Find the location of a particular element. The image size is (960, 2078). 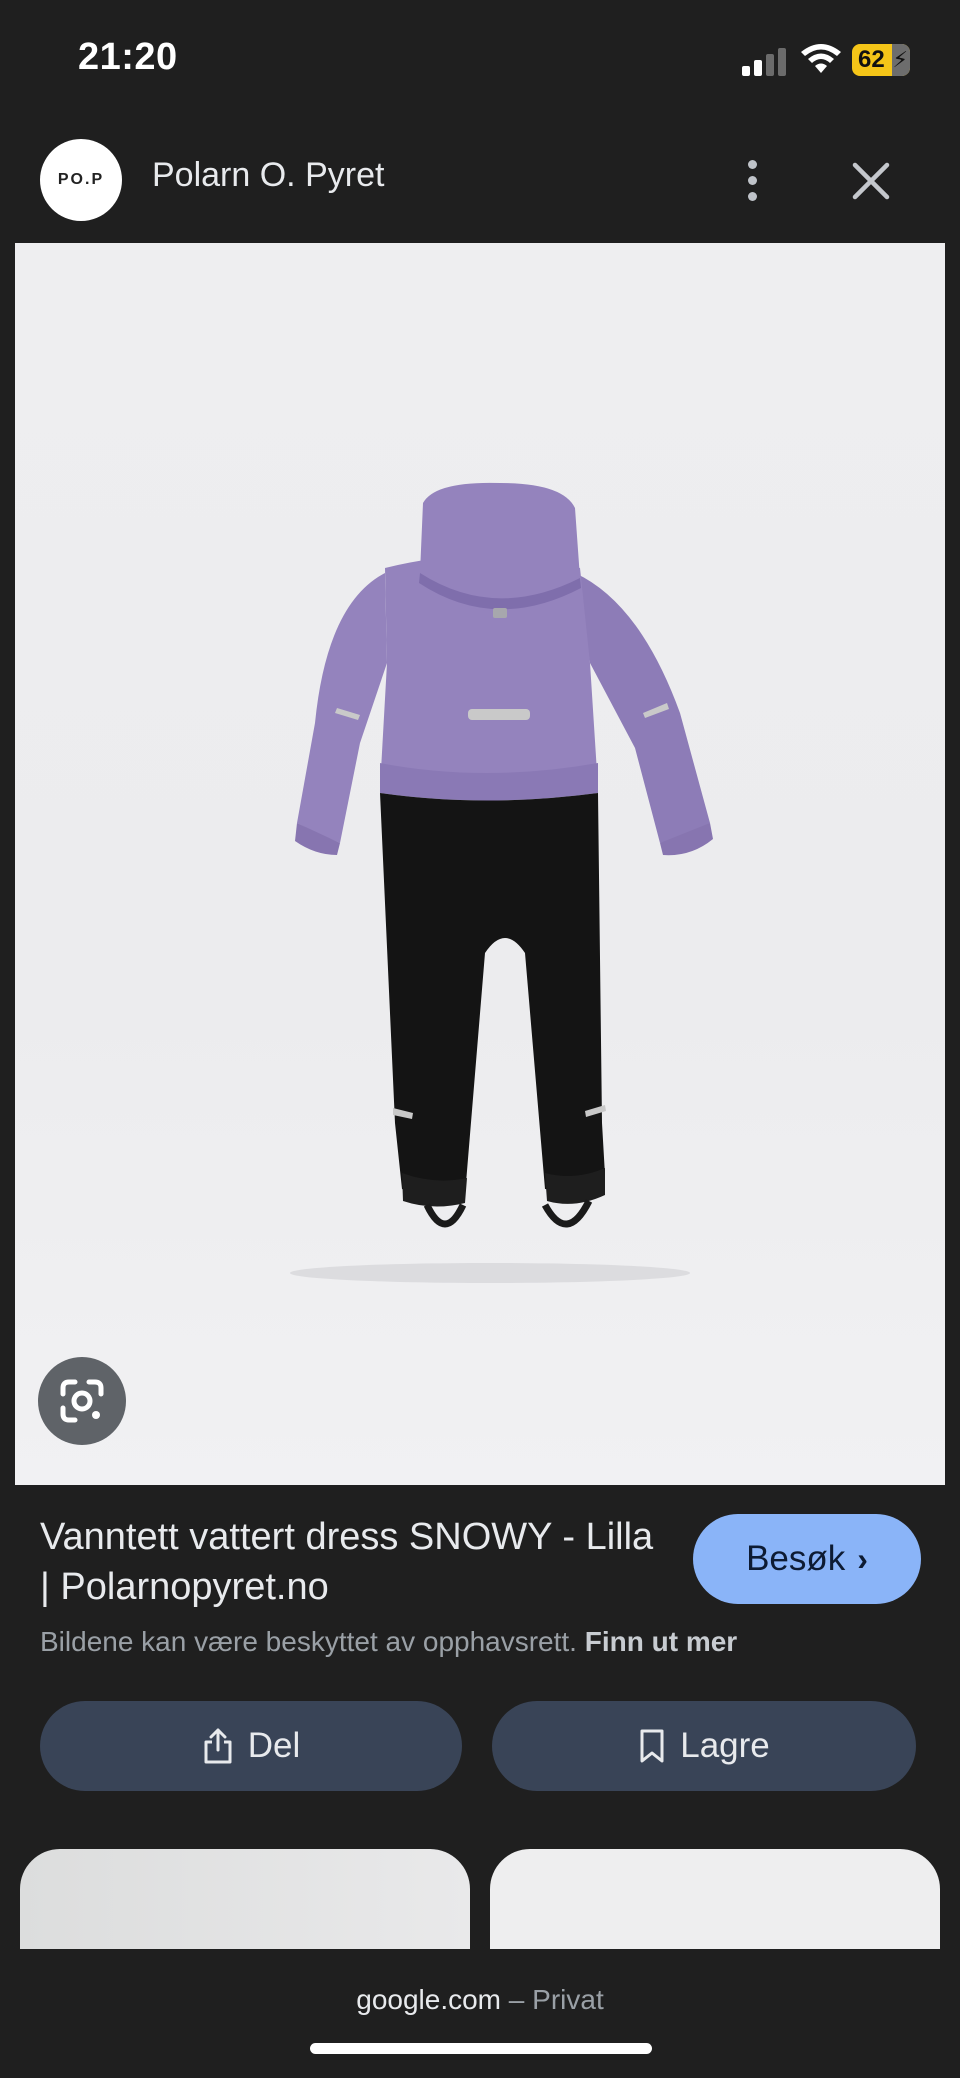

battery-icon: 62 ⚡ is located at coordinates (881, 60).